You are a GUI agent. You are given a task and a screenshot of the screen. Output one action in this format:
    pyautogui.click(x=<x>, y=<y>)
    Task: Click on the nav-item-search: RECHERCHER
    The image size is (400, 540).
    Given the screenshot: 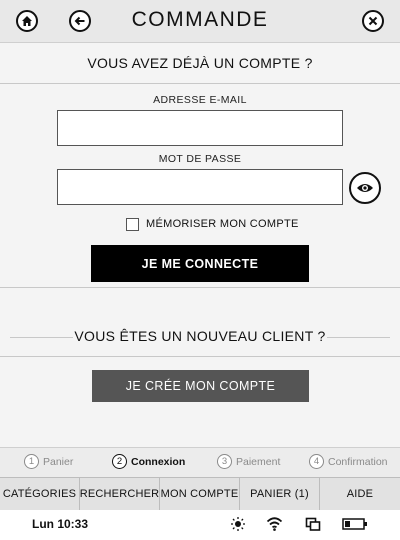 What is the action you would take?
    pyautogui.click(x=120, y=494)
    